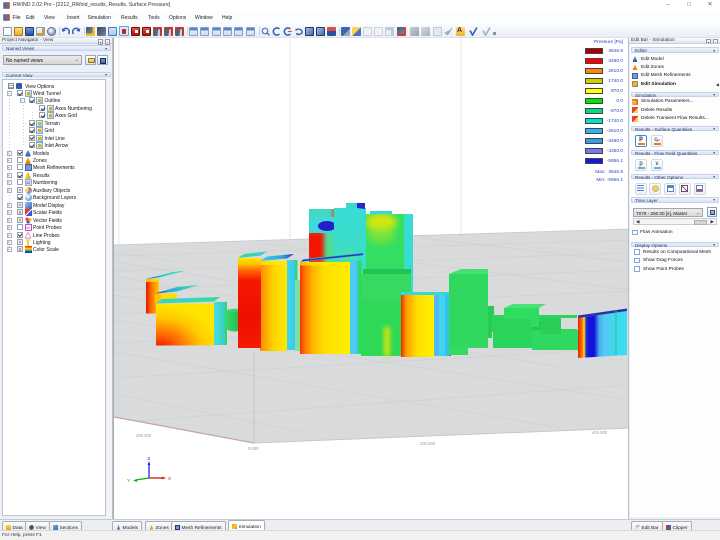 This screenshot has height=540, width=720. Describe the element at coordinates (169, 478) in the screenshot. I see `svg-text: X` at that location.